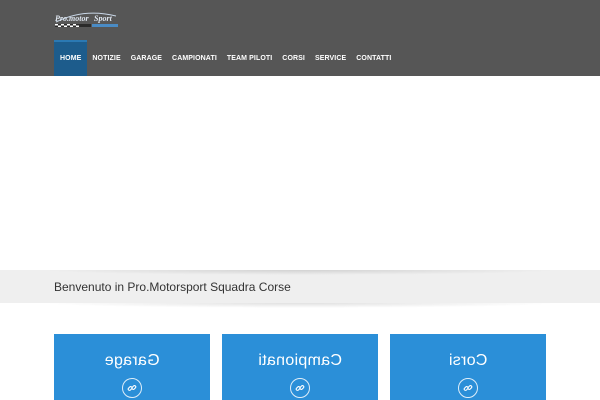 Image resolution: width=600 pixels, height=400 pixels. Describe the element at coordinates (373, 58) in the screenshot. I see `nav-item-contatti: CONTATTI` at that location.